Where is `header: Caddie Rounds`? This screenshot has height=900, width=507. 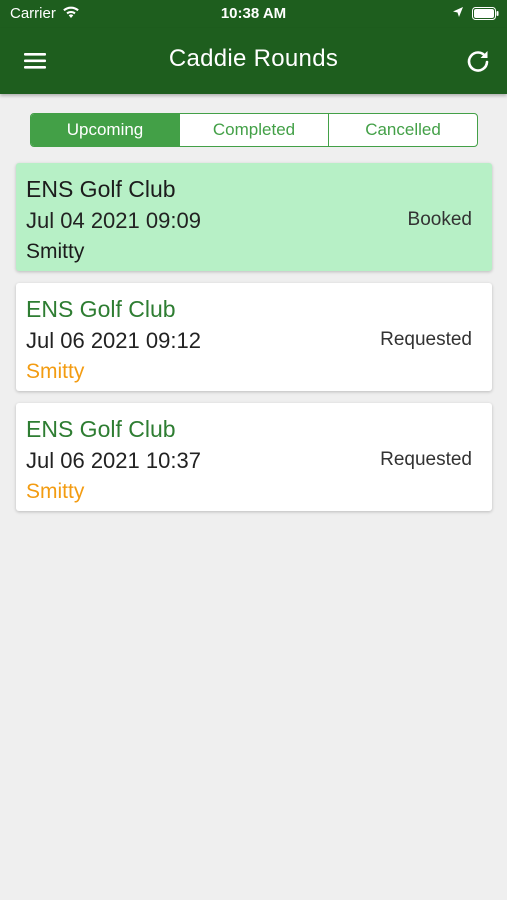
header: Caddie Rounds is located at coordinates (253, 61).